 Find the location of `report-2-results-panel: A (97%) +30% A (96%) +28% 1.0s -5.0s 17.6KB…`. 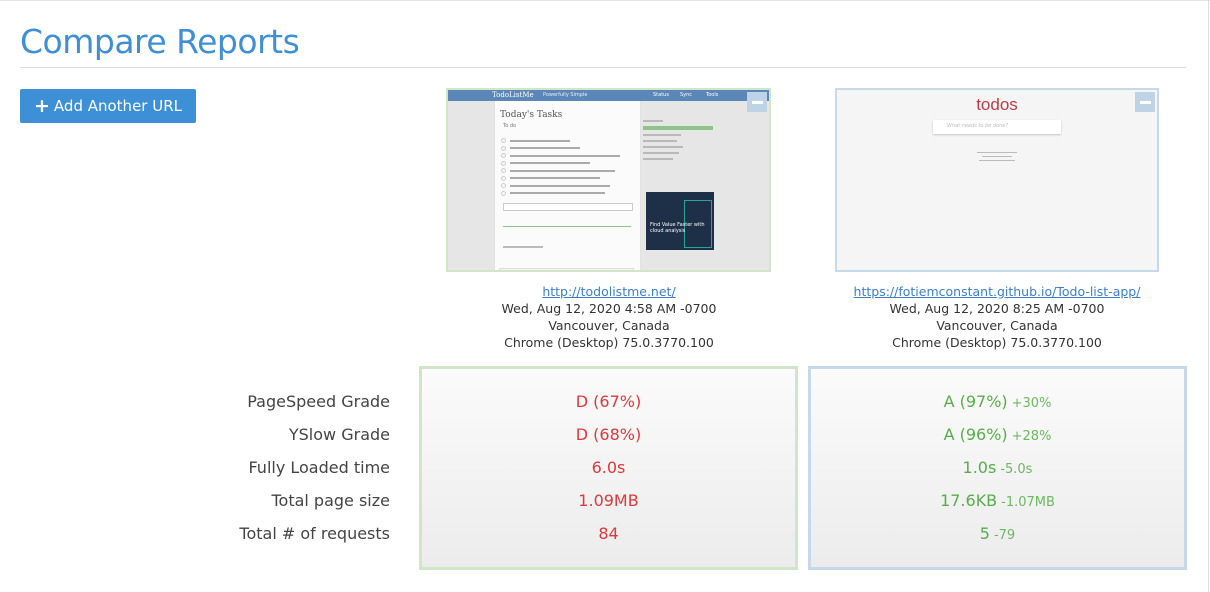

report-2-results-panel: A (97%) +30% A (96%) +28% 1.0s -5.0s 17.6KB… is located at coordinates (997, 468).